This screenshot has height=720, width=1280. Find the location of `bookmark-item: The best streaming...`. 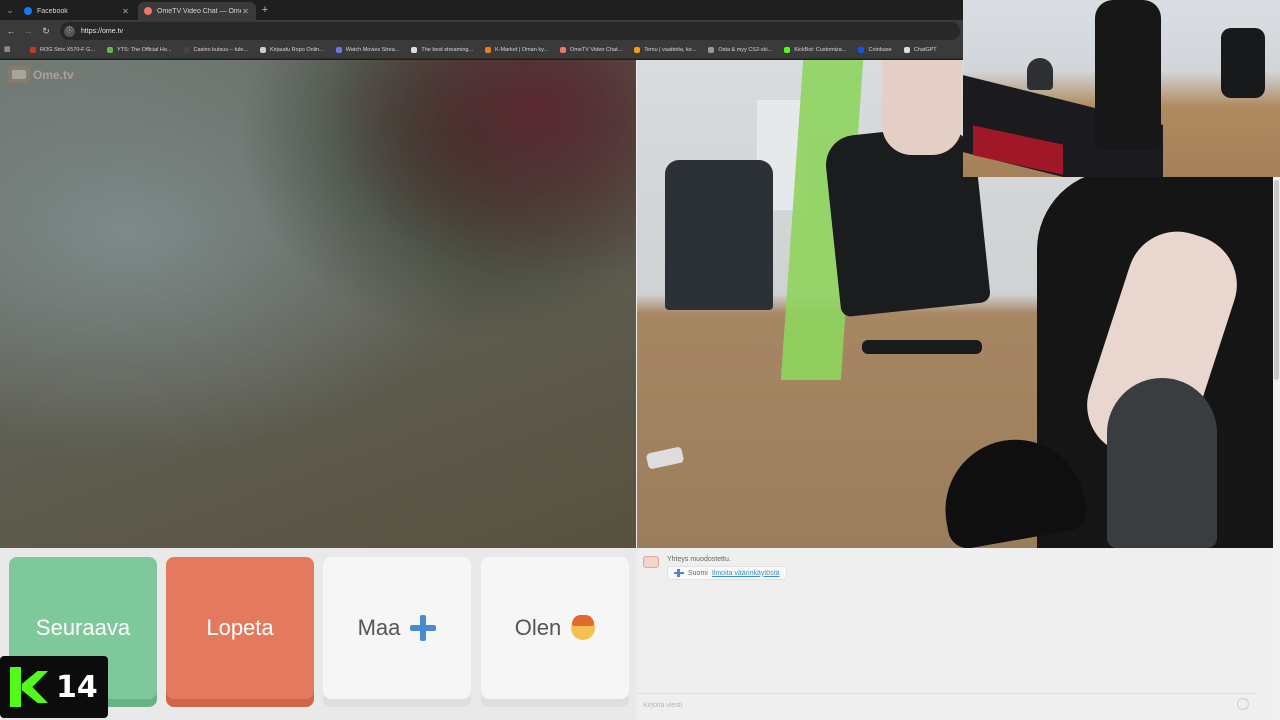

bookmark-item: The best streaming... is located at coordinates (442, 50).